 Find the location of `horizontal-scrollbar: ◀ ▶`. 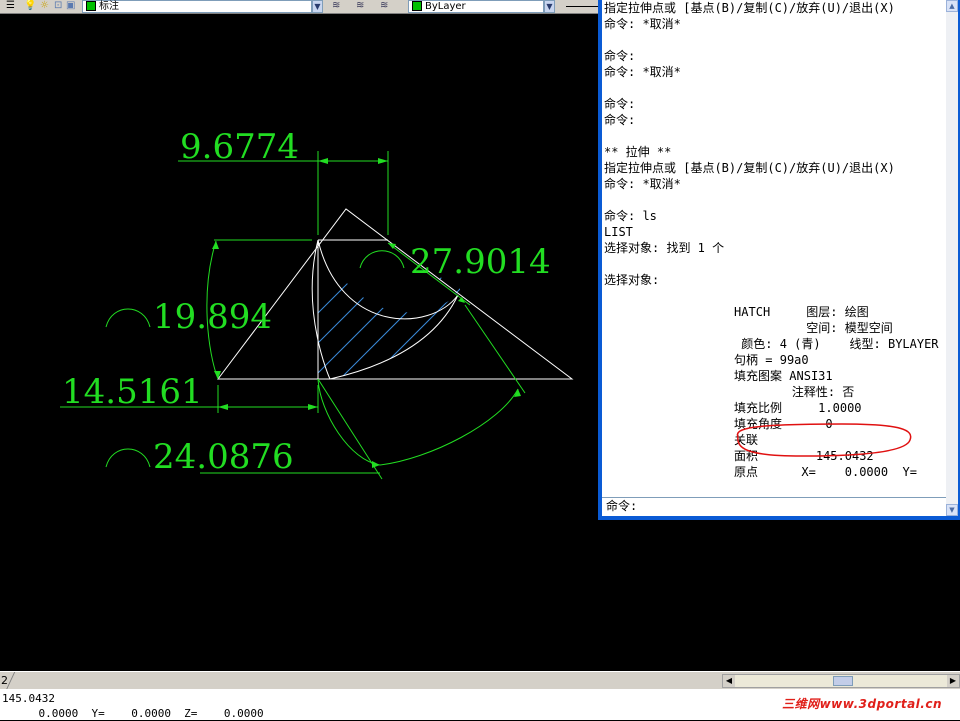

horizontal-scrollbar: ◀ ▶ is located at coordinates (841, 681).